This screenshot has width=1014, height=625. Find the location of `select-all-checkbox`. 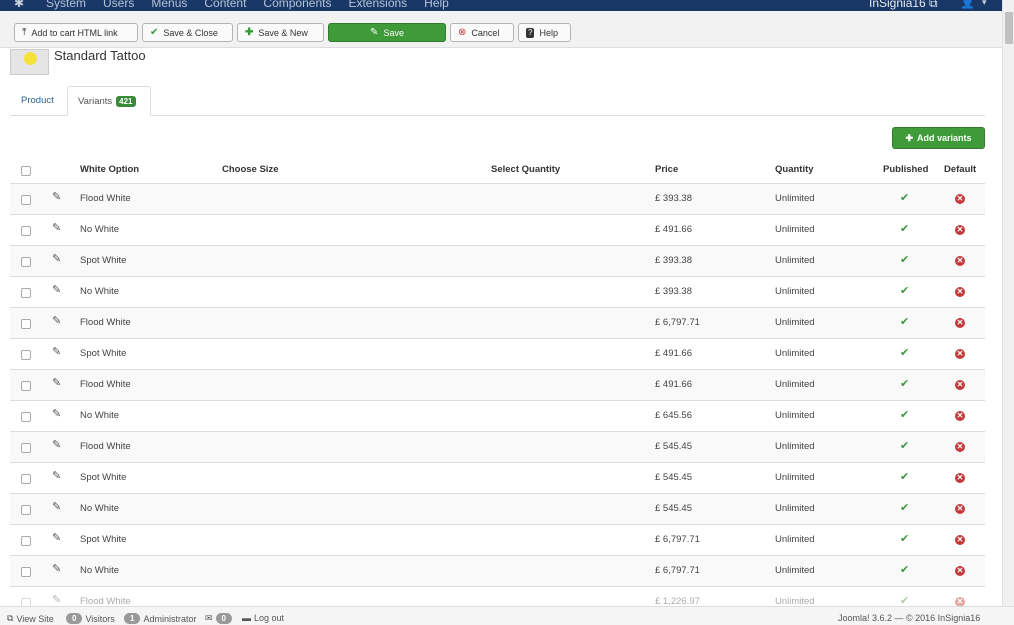

select-all-checkbox is located at coordinates (26, 171).